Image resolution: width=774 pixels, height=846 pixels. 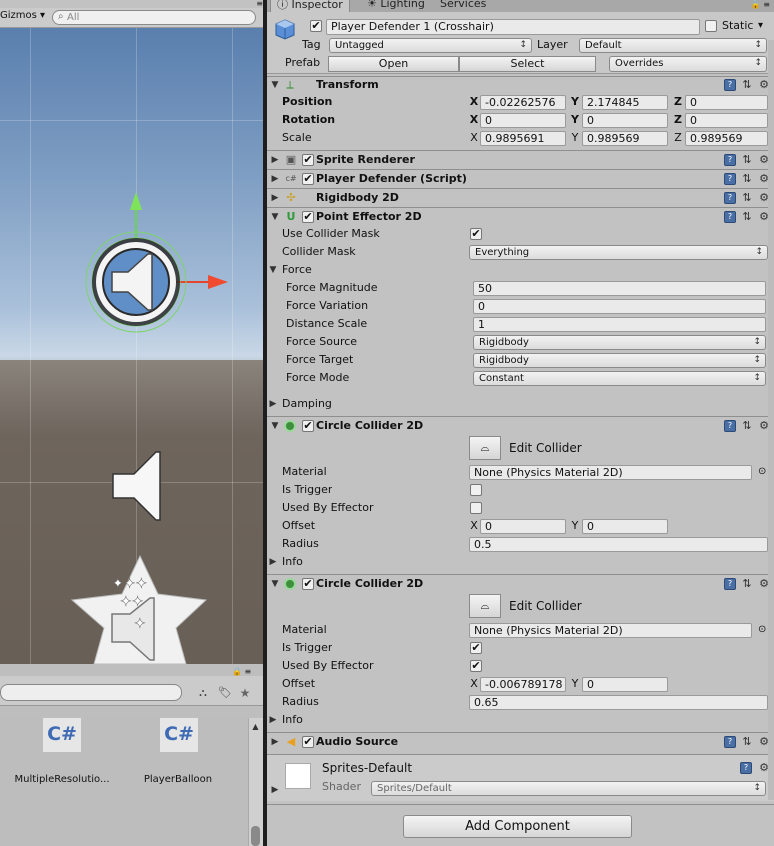 What do you see at coordinates (476, 666) in the screenshot?
I see `used-by-effector-checkbox: ✔` at bounding box center [476, 666].